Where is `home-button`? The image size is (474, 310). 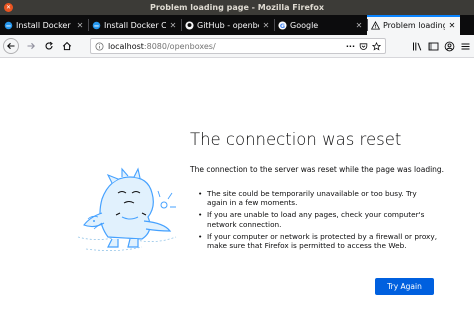 home-button is located at coordinates (67, 46).